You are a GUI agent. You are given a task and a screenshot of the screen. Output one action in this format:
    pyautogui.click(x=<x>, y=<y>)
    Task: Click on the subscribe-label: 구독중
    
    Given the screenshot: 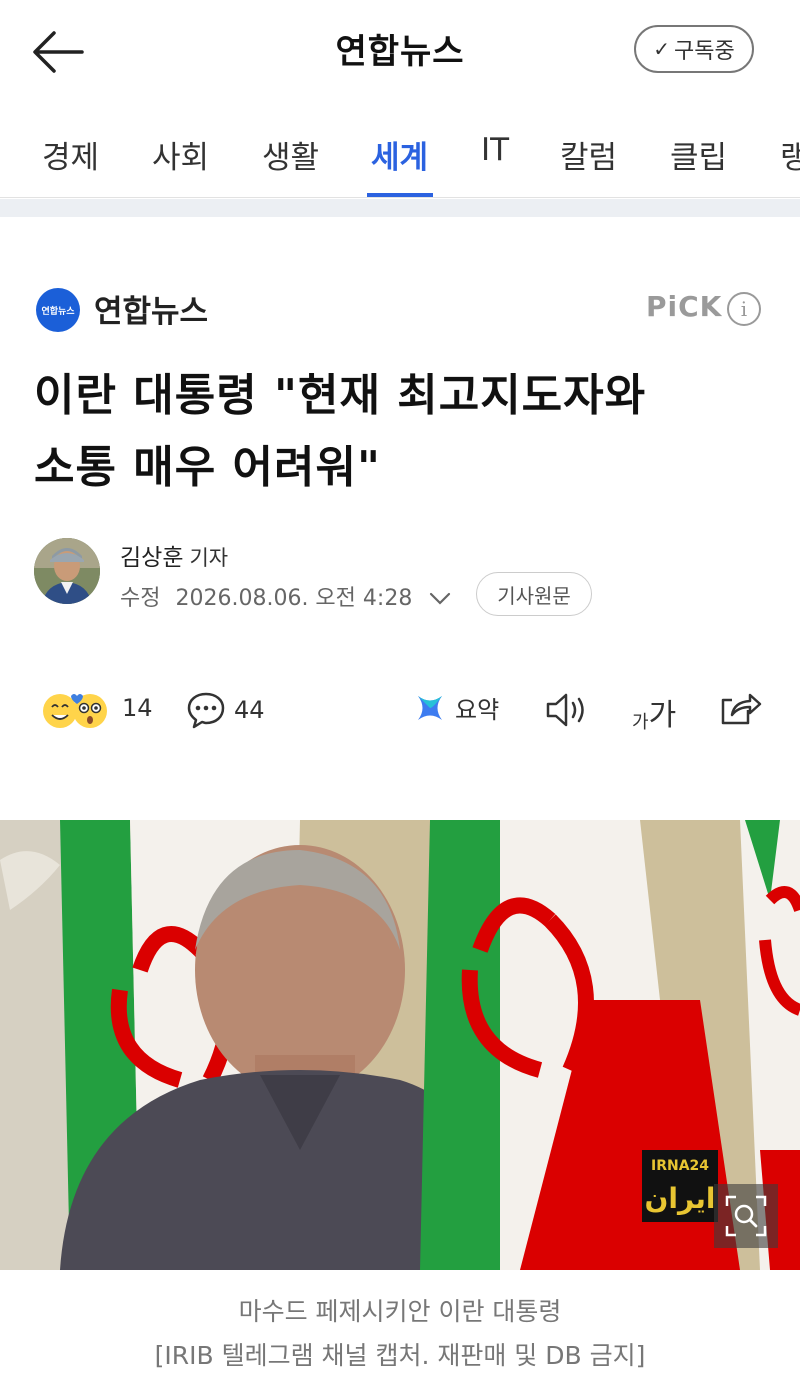 What is the action you would take?
    pyautogui.click(x=704, y=51)
    